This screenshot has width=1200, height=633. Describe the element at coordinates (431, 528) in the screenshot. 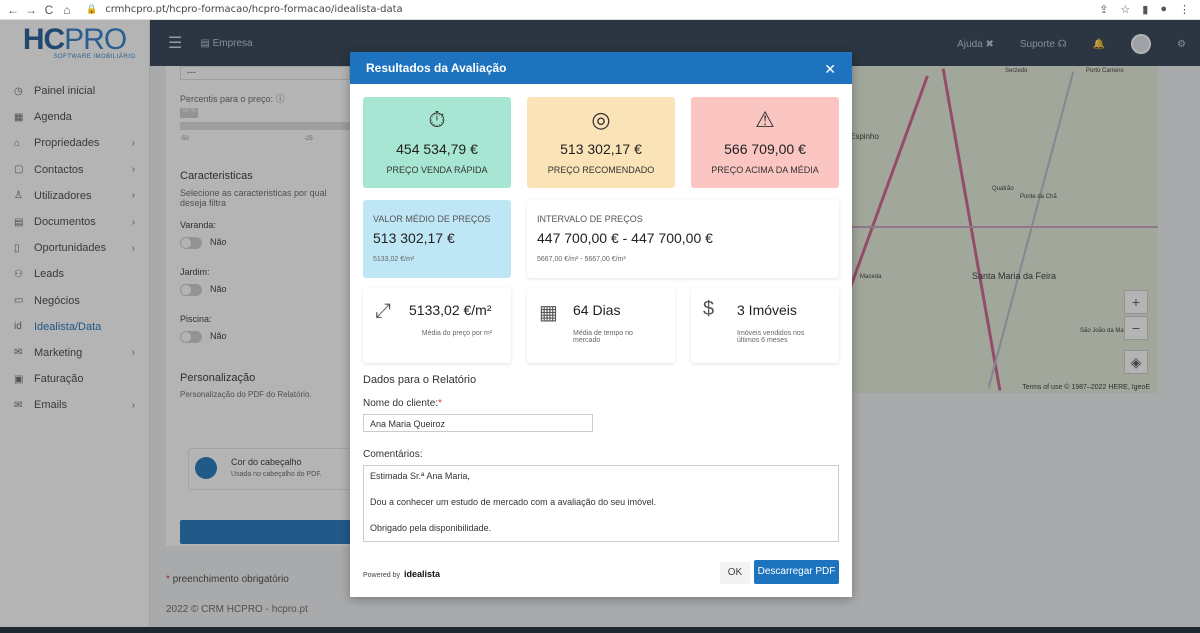

I see `comment-line: Obrigado pela disponibilidade.` at that location.